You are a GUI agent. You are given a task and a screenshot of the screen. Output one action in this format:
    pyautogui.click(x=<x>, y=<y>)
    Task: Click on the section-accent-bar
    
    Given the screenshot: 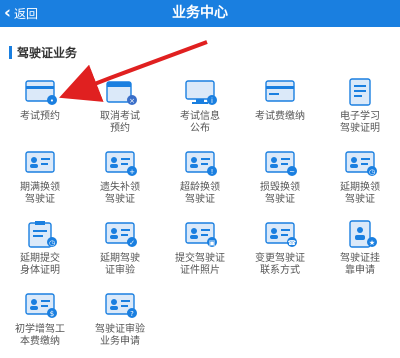 What is the action you would take?
    pyautogui.click(x=10, y=52)
    